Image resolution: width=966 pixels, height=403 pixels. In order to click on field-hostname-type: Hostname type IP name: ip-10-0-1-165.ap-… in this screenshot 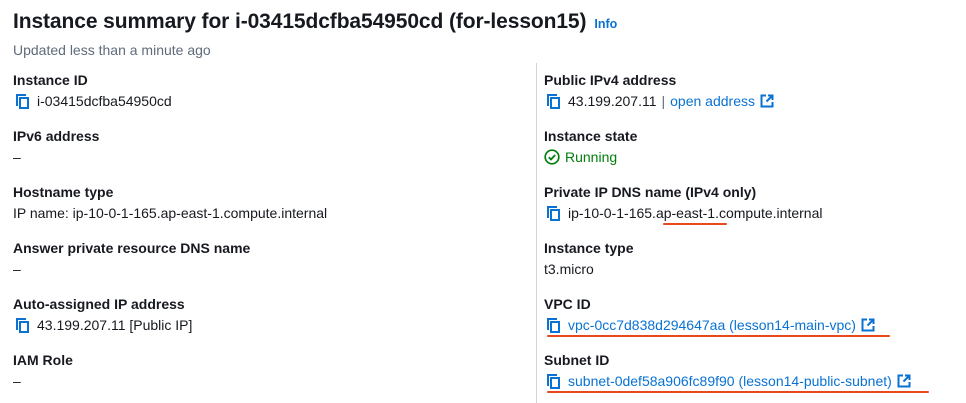, I will do `click(170, 202)`.